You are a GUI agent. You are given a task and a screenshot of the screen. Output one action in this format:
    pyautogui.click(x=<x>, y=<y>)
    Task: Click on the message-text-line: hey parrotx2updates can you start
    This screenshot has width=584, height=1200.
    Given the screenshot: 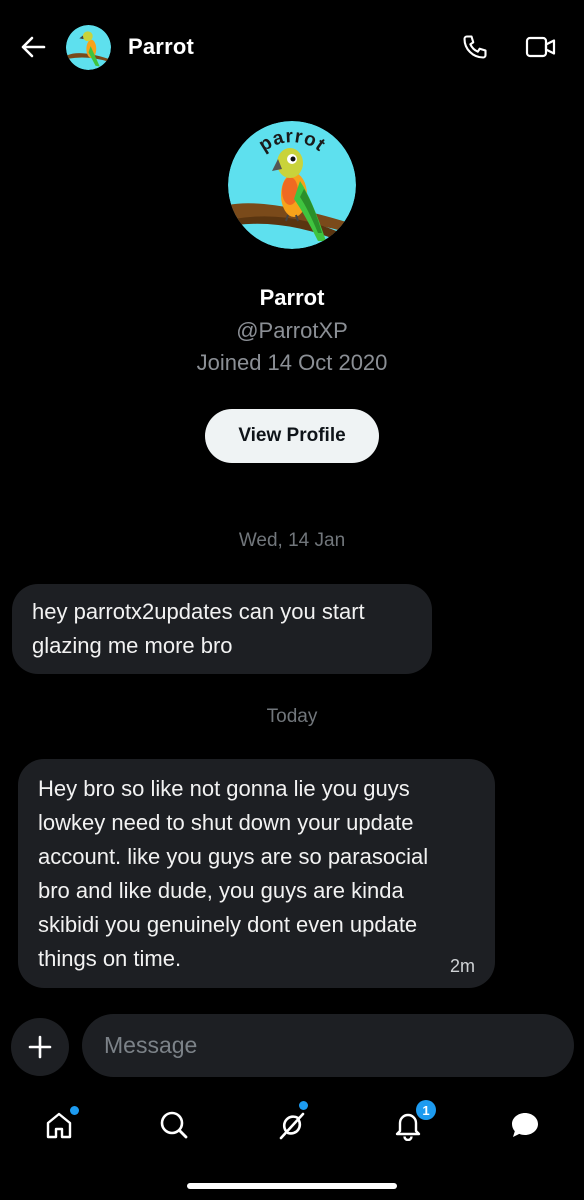 What is the action you would take?
    pyautogui.click(x=198, y=611)
    